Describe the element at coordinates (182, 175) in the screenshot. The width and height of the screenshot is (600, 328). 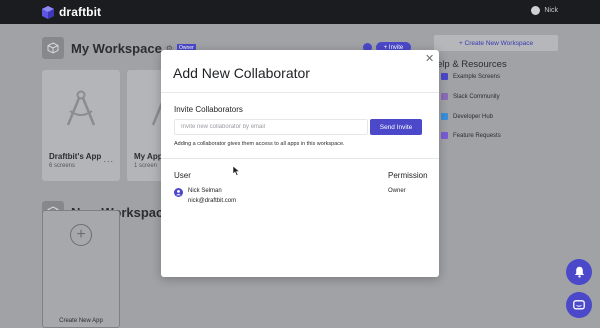
I see `column-header-user: User` at that location.